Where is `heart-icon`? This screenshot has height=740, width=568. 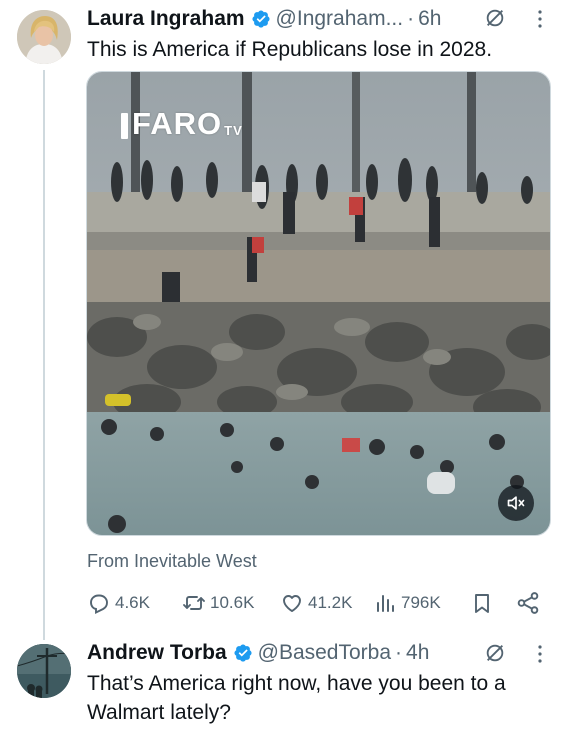 heart-icon is located at coordinates (292, 603).